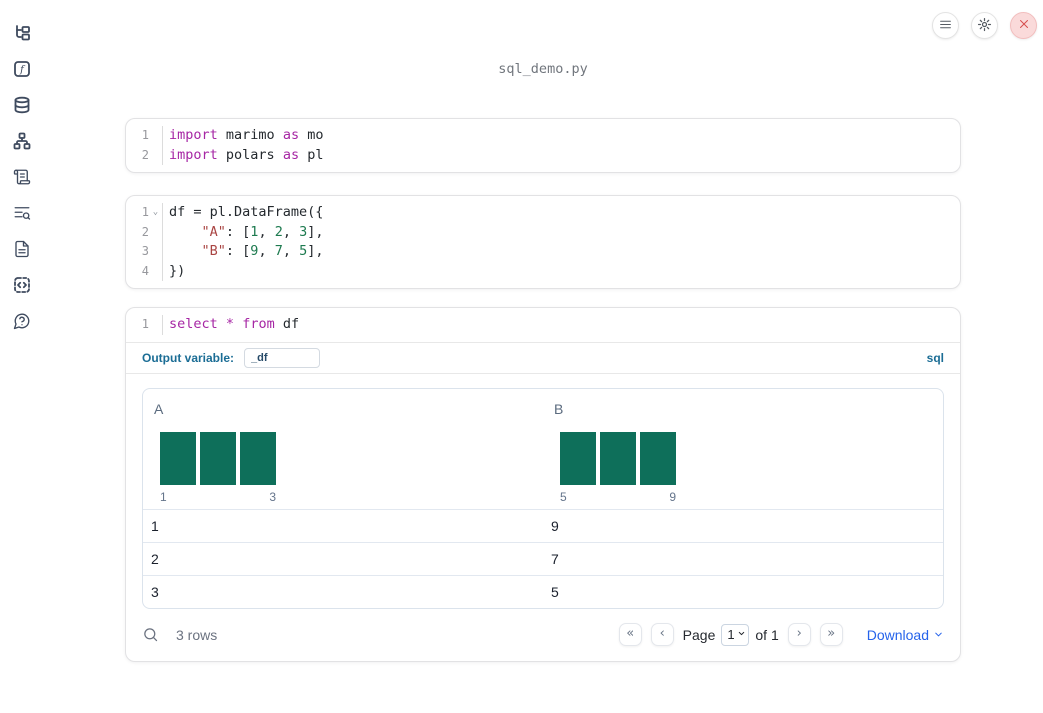 This screenshot has width=1043, height=713. I want to click on table-header-row: A 13 B 59, so click(543, 449).